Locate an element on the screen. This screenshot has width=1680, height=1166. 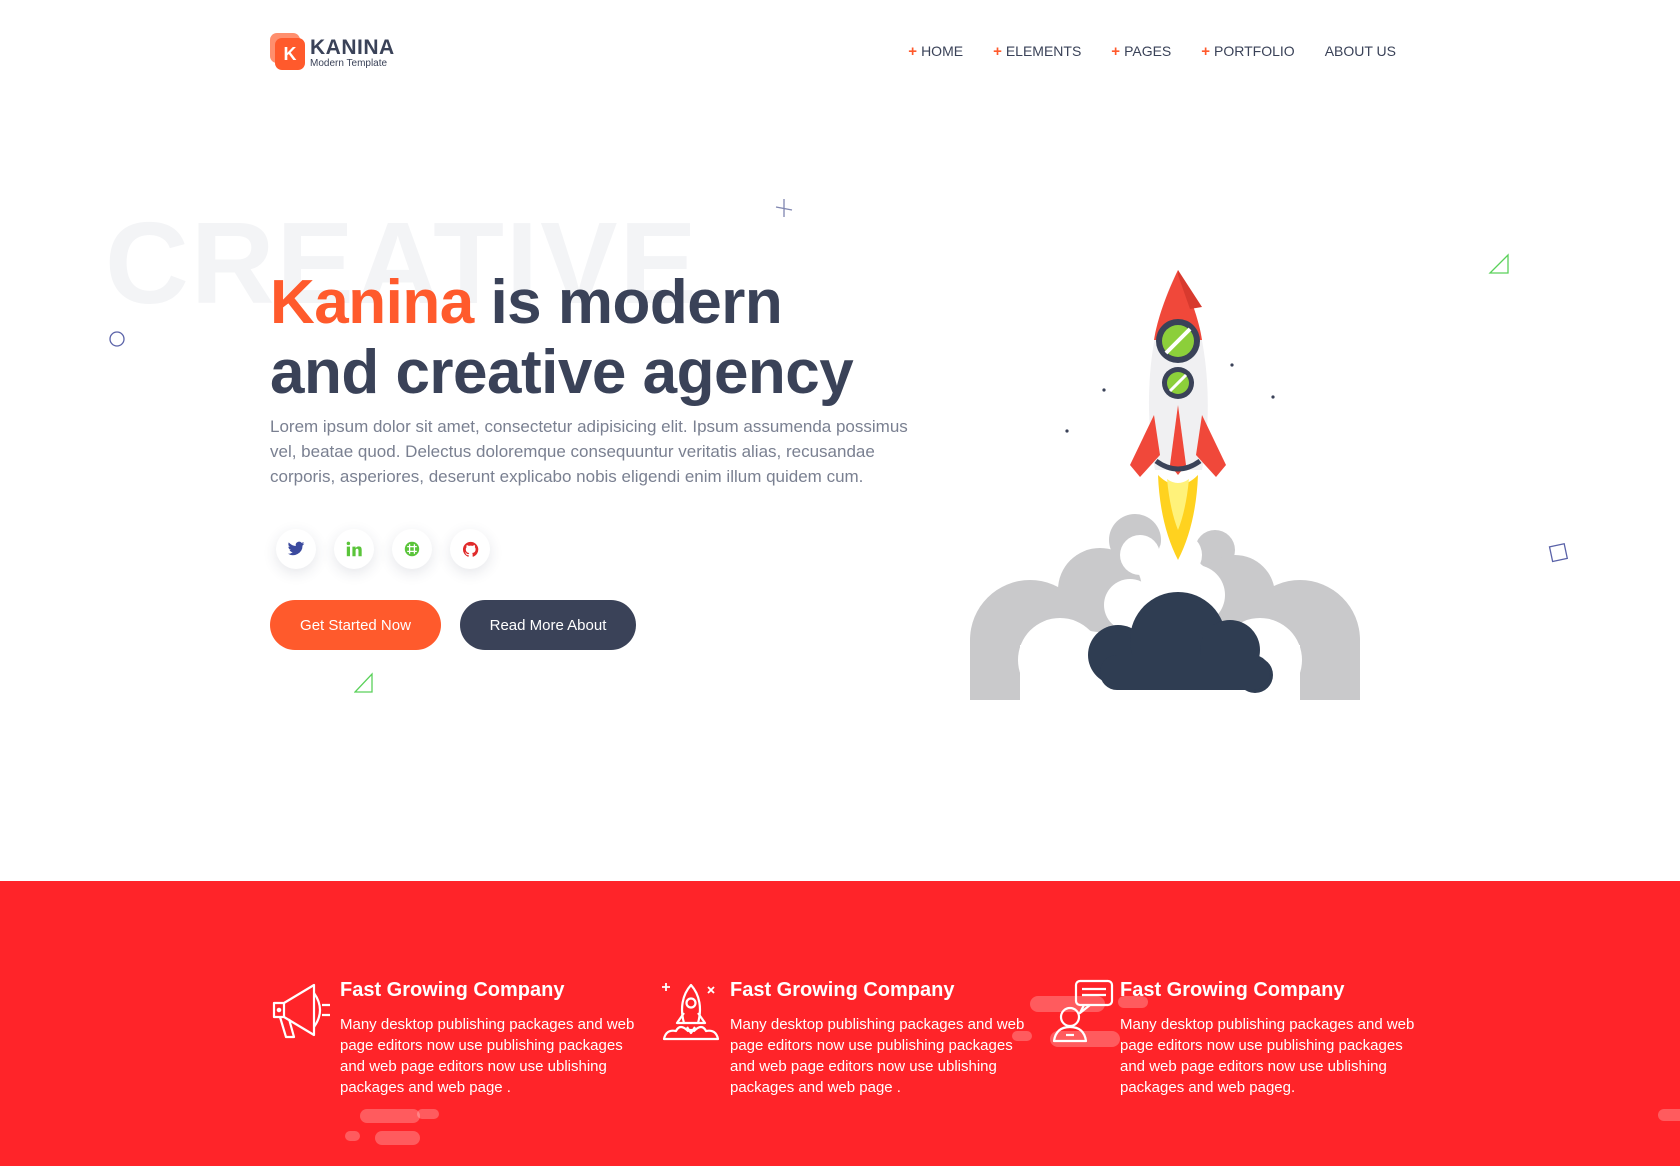
linkedin-button is located at coordinates (354, 549).